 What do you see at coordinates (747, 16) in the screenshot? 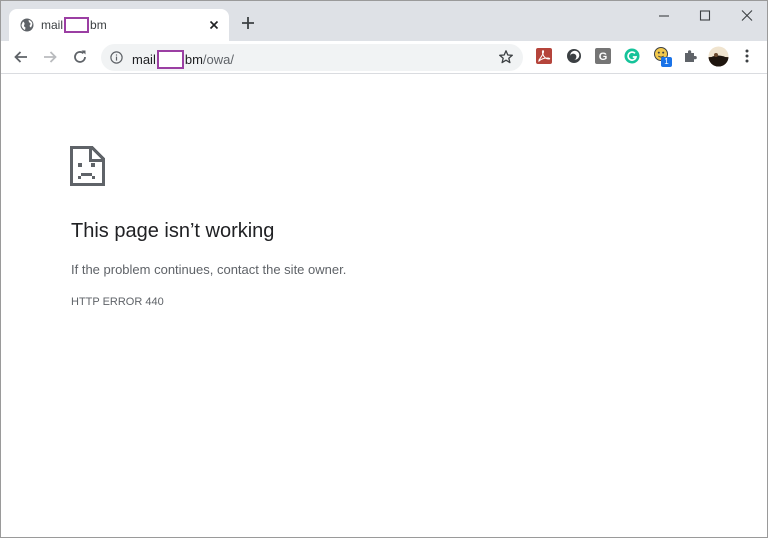
I see `close-window-button` at bounding box center [747, 16].